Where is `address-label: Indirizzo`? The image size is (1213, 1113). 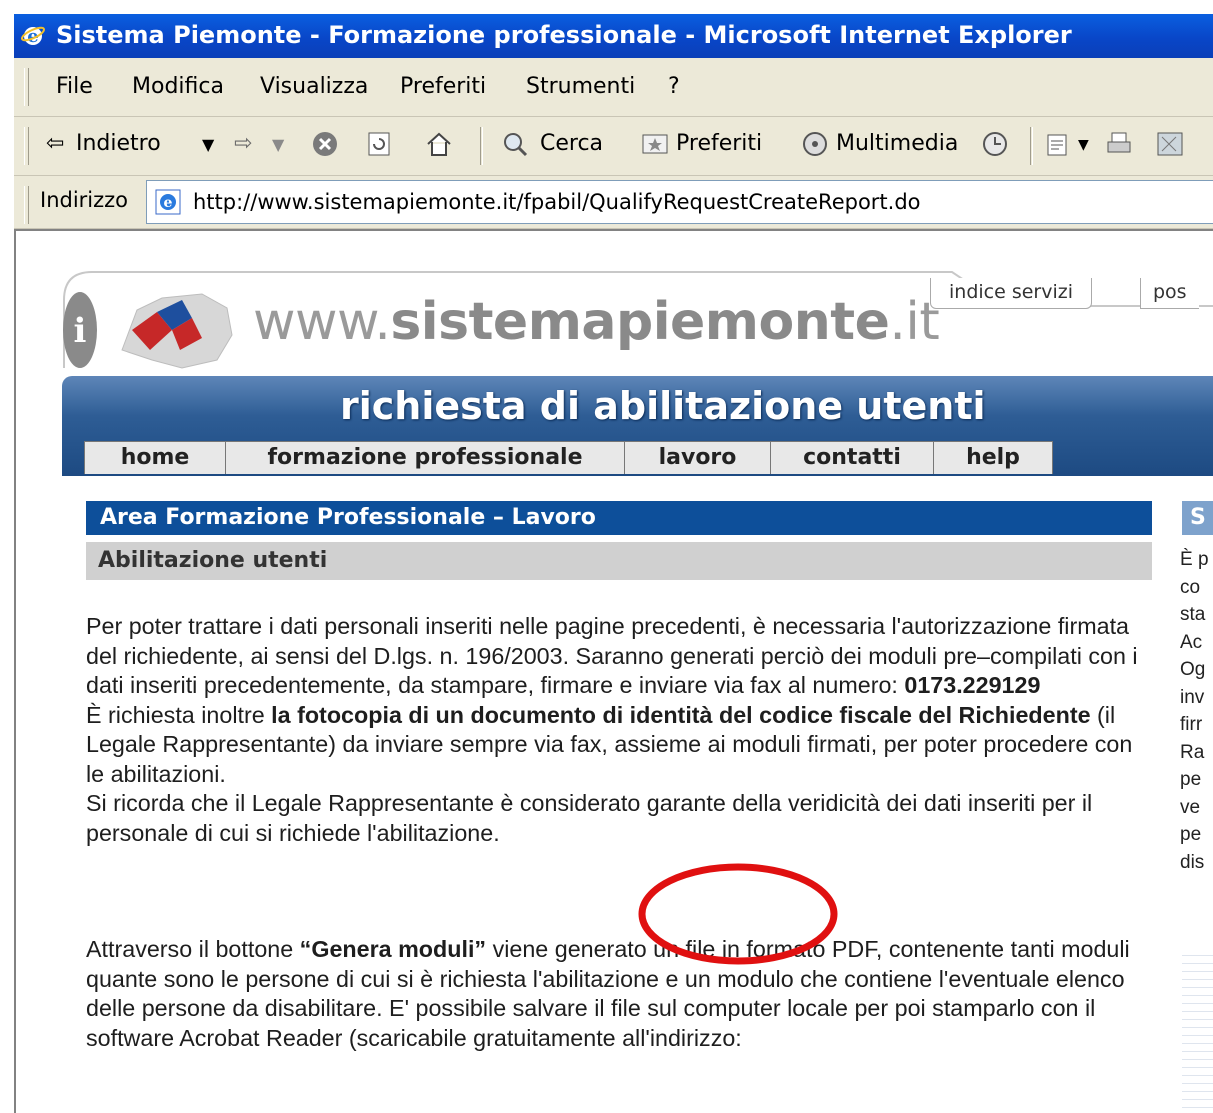
address-label: Indirizzo is located at coordinates (84, 200).